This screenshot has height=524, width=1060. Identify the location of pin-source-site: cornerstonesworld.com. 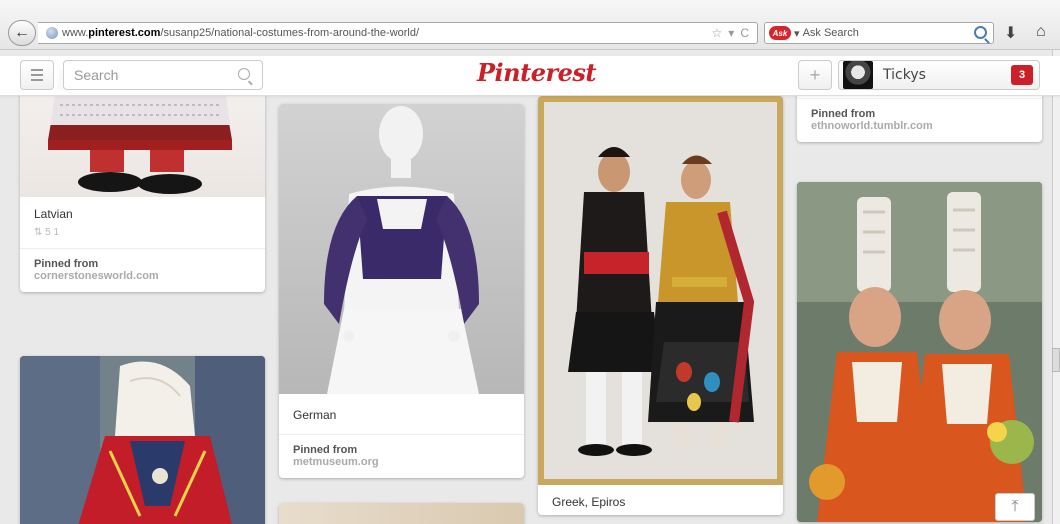
(142, 276).